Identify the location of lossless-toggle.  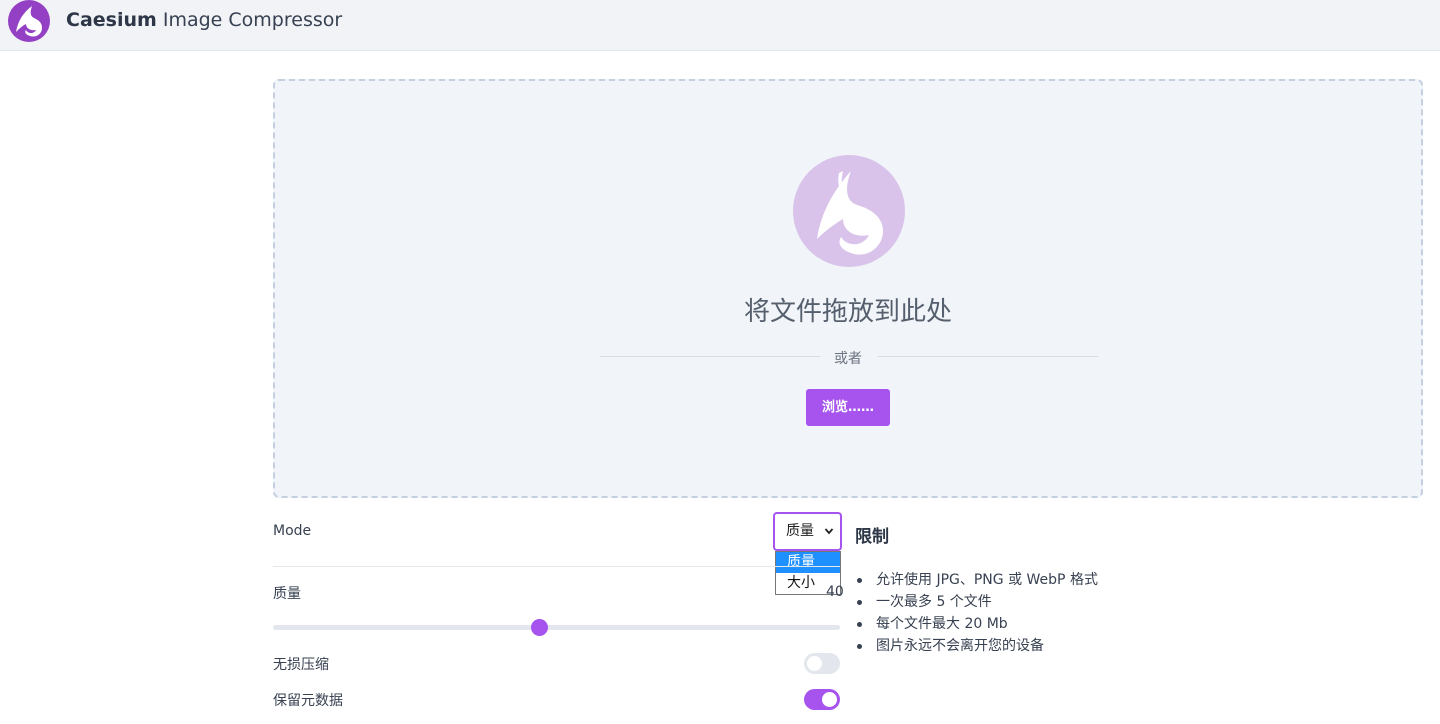
(822, 663).